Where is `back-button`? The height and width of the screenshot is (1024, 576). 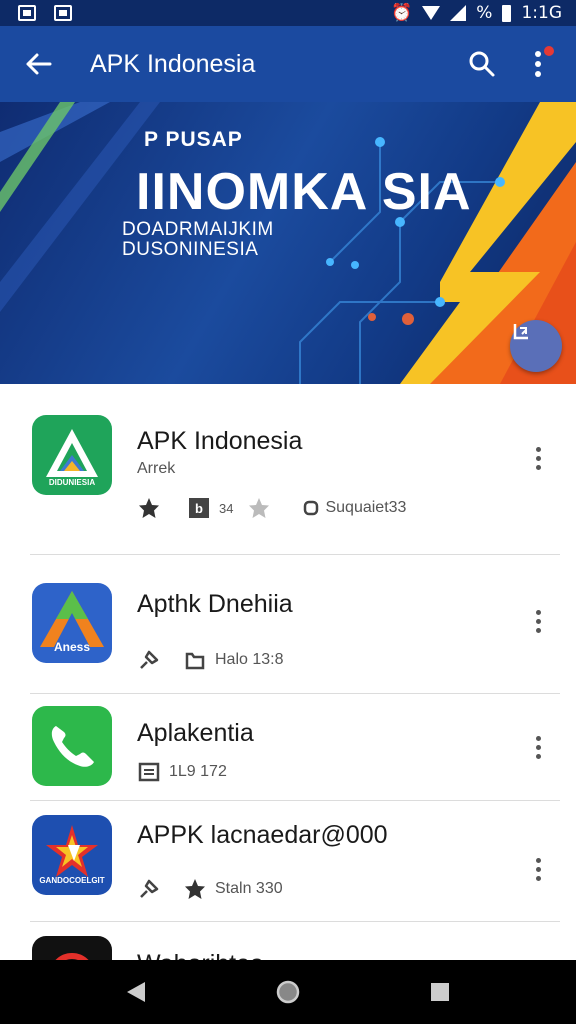 back-button is located at coordinates (38, 64).